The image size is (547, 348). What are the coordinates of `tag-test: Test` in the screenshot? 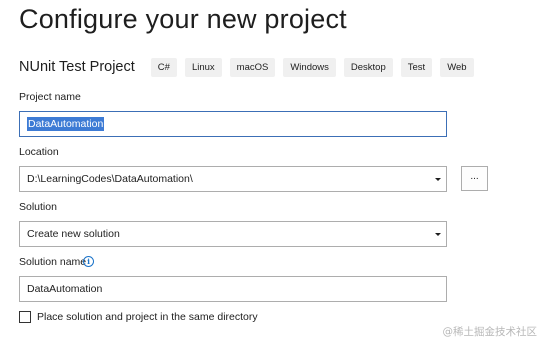 It's located at (416, 67).